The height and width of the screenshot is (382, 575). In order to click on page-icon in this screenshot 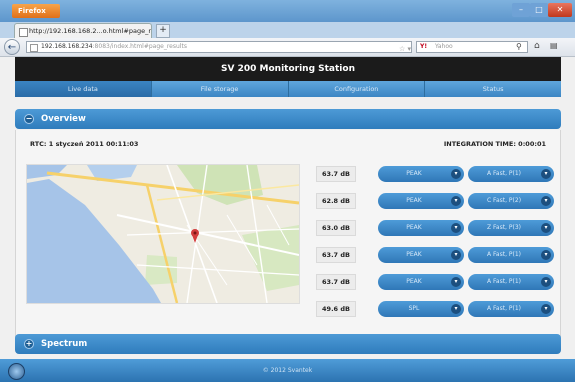, I will do `click(23, 32)`.